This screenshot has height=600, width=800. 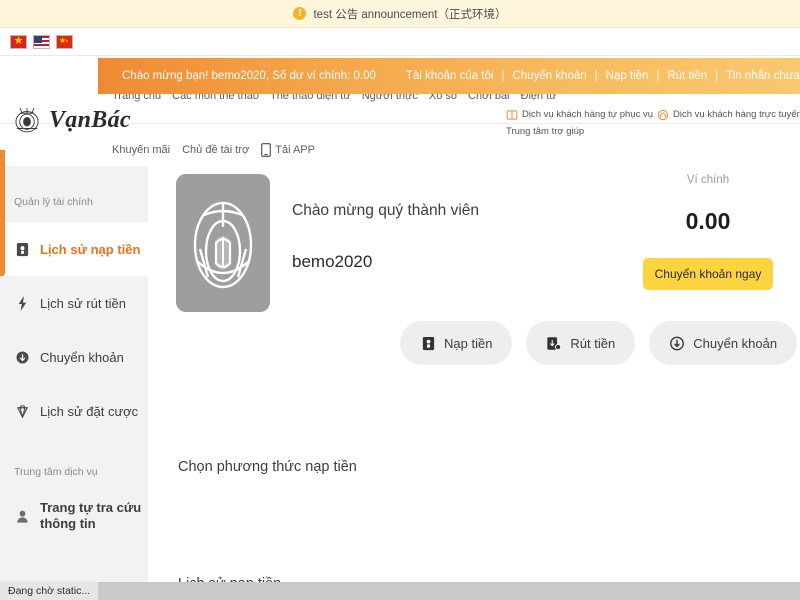 What do you see at coordinates (83, 303) in the screenshot?
I see `sidebar-label-withdraw-history: Lịch sử rút tiền` at bounding box center [83, 303].